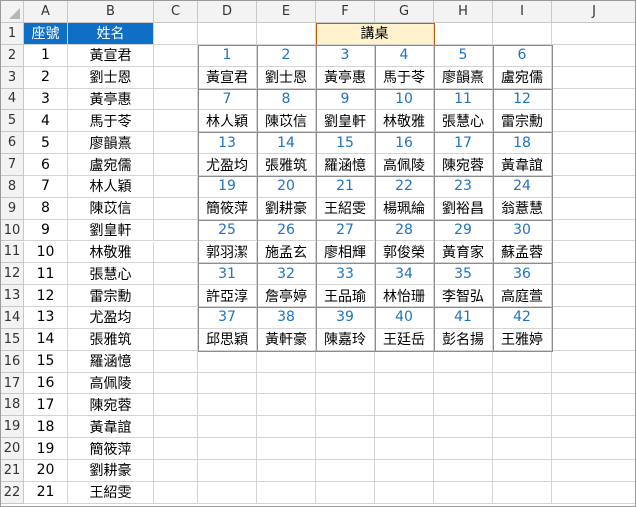  Describe the element at coordinates (404, 55) in the screenshot. I see `seat-number: 4` at that location.